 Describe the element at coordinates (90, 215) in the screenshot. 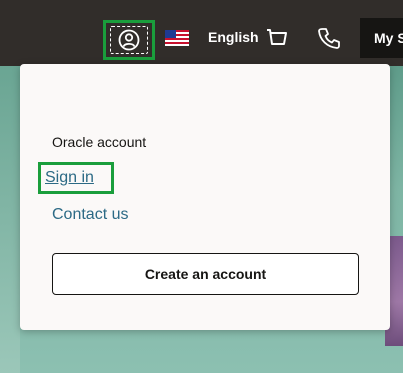

I see `contact-us-link: Contact us` at that location.